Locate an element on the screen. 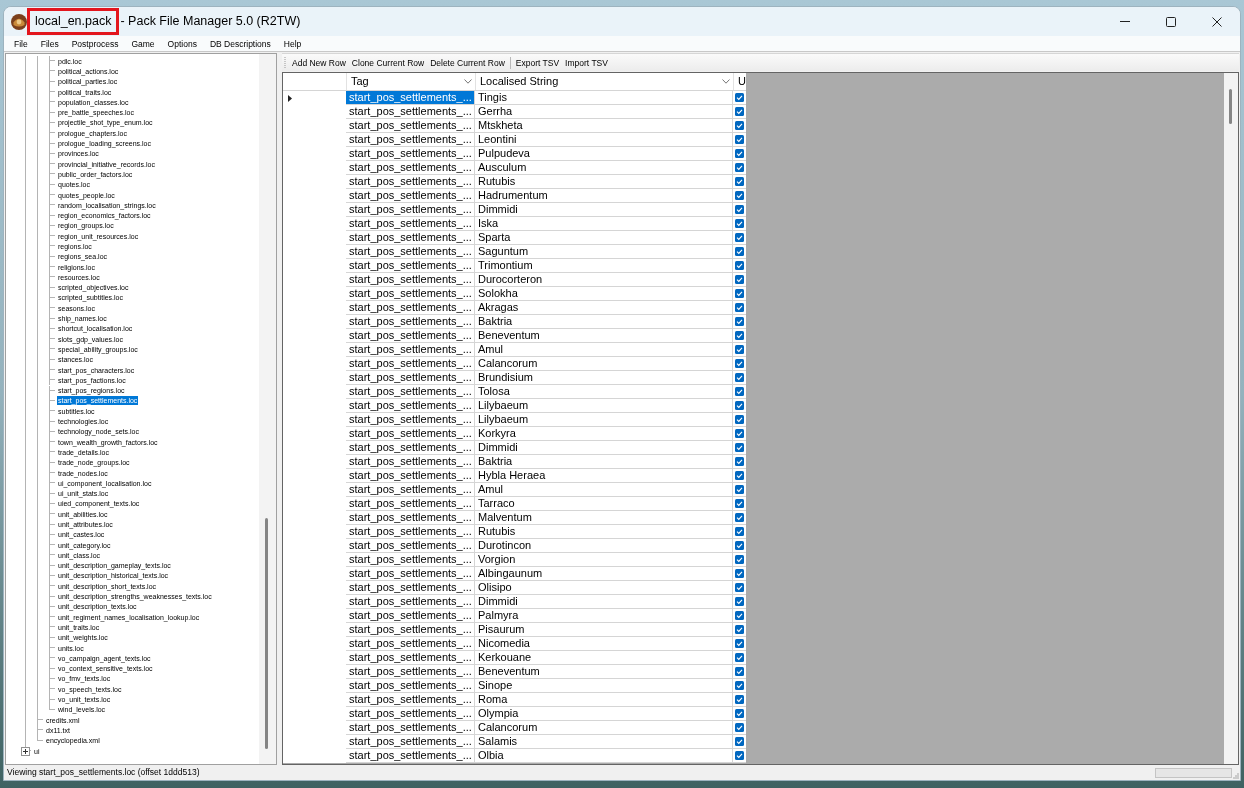  table-cell: Tarraco is located at coordinates (604, 504).